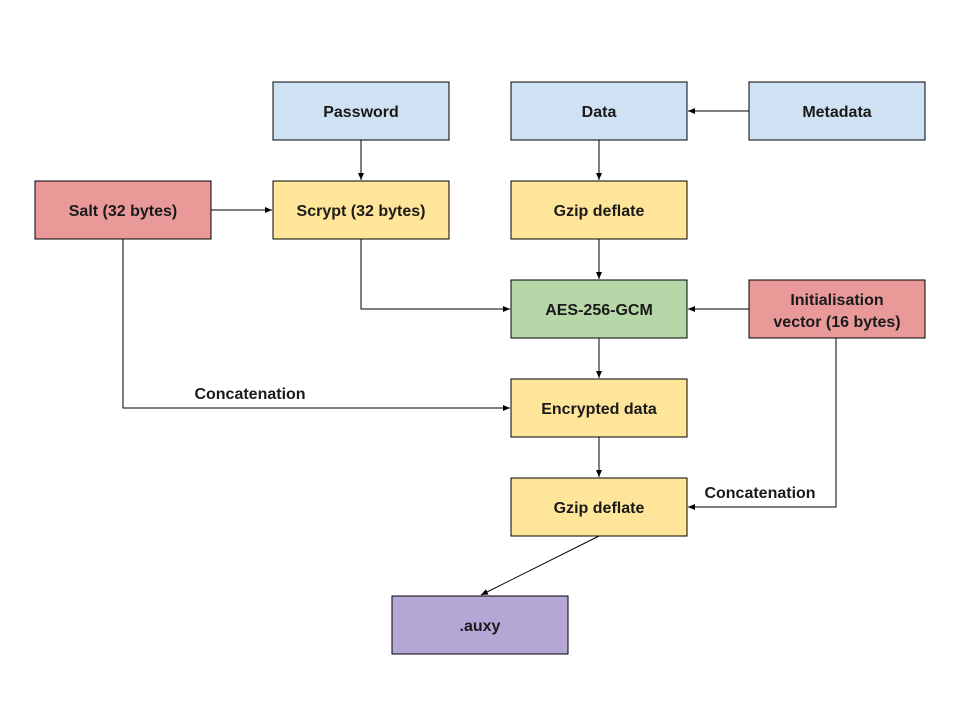  I want to click on arrow-salt-to-encrypted, so click(316, 325).